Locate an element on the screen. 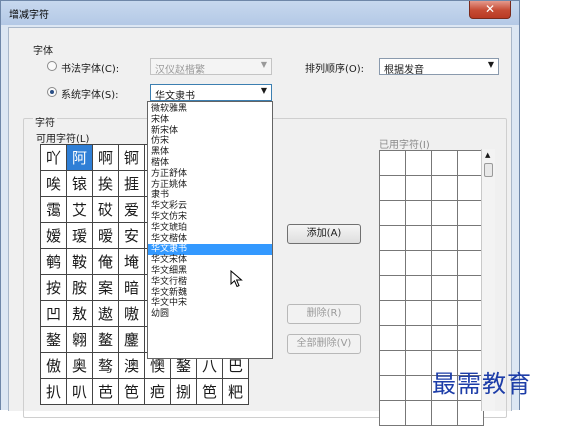 Image resolution: width=563 pixels, height=426 pixels. char-cell: 遨 is located at coordinates (105, 313).